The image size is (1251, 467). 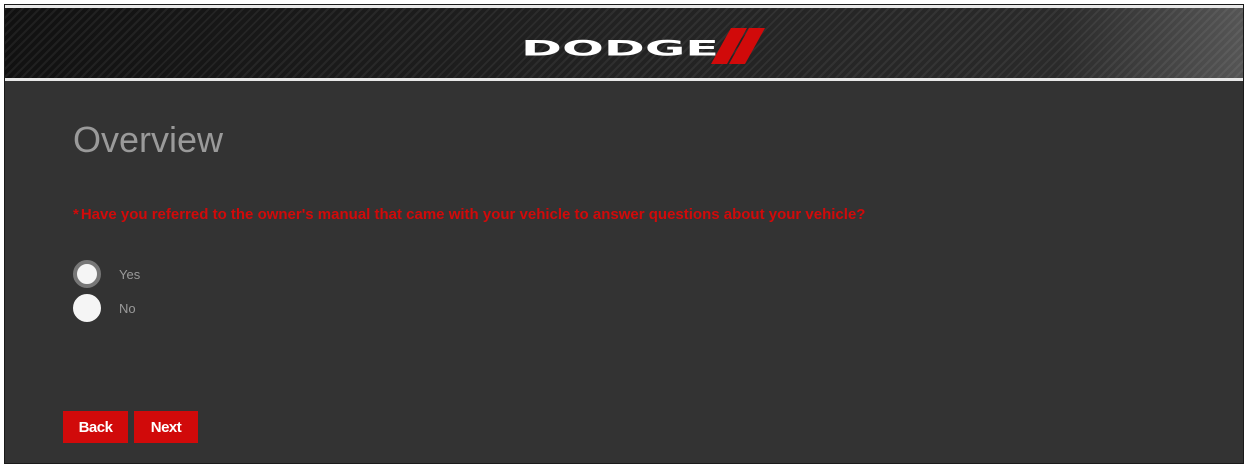 I want to click on radio-no, so click(x=87, y=308).